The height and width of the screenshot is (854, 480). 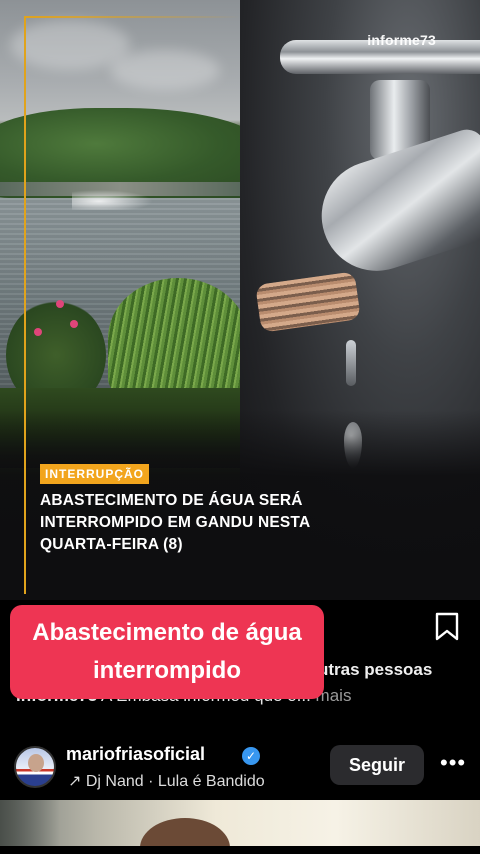 What do you see at coordinates (447, 627) in the screenshot?
I see `bookmark-icon` at bounding box center [447, 627].